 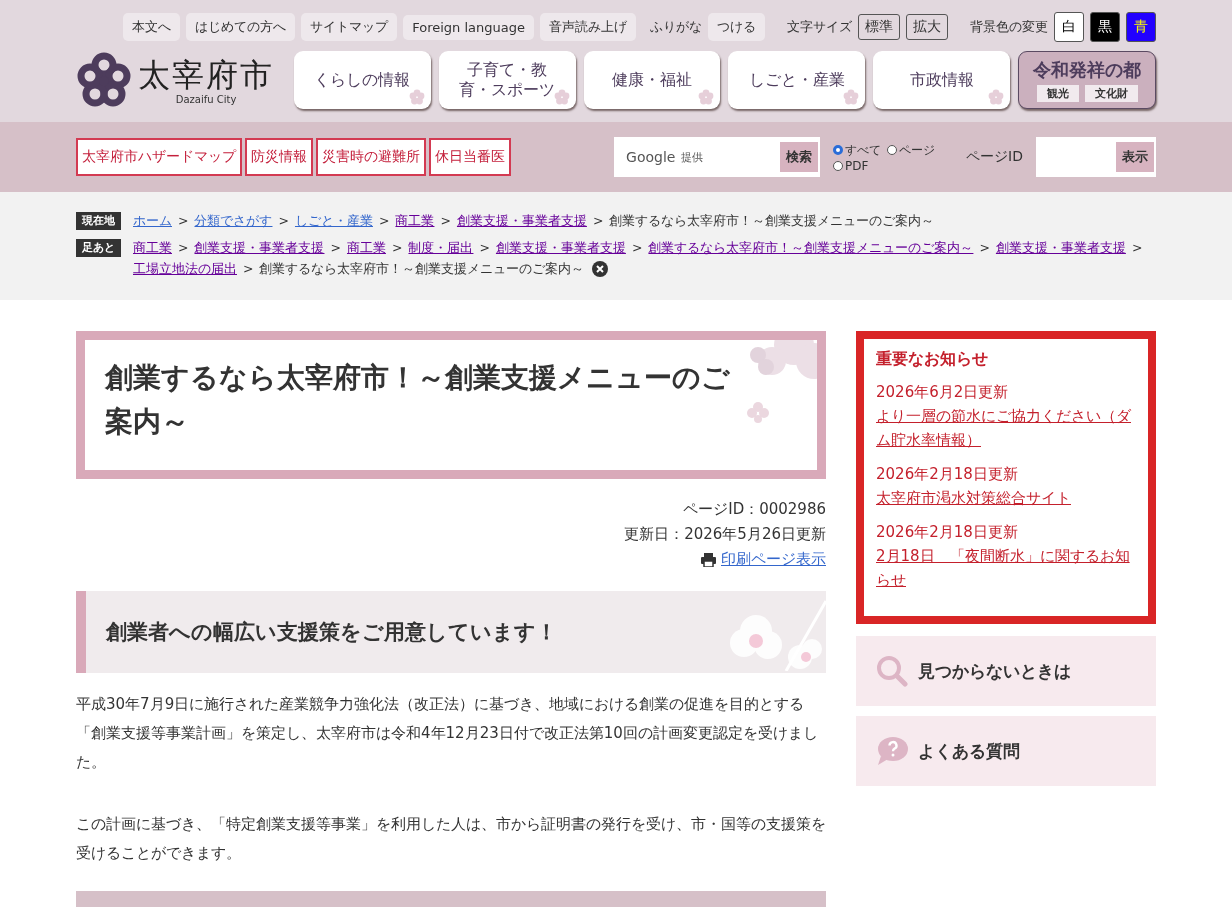 I want to click on furigana-button: つける, so click(x=736, y=27).